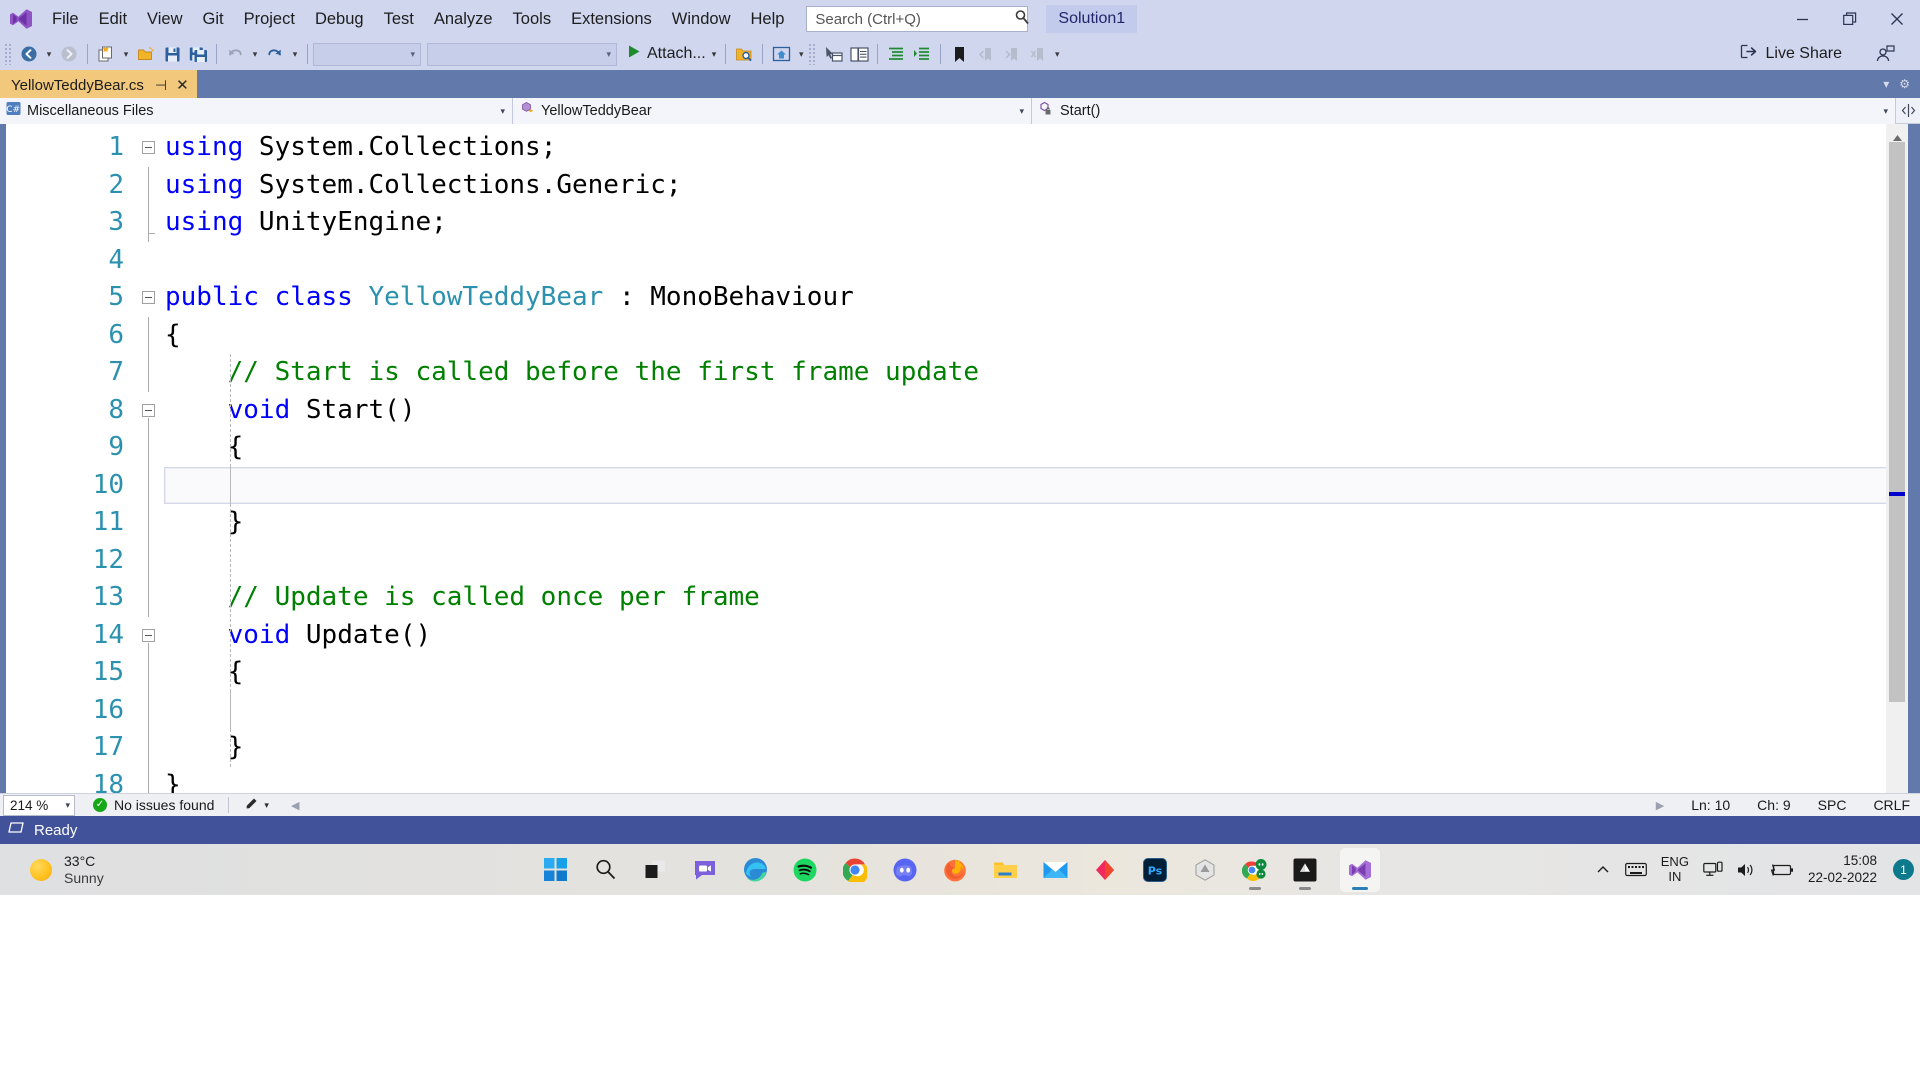  What do you see at coordinates (985, 54) in the screenshot?
I see `previous-bookmark-icon` at bounding box center [985, 54].